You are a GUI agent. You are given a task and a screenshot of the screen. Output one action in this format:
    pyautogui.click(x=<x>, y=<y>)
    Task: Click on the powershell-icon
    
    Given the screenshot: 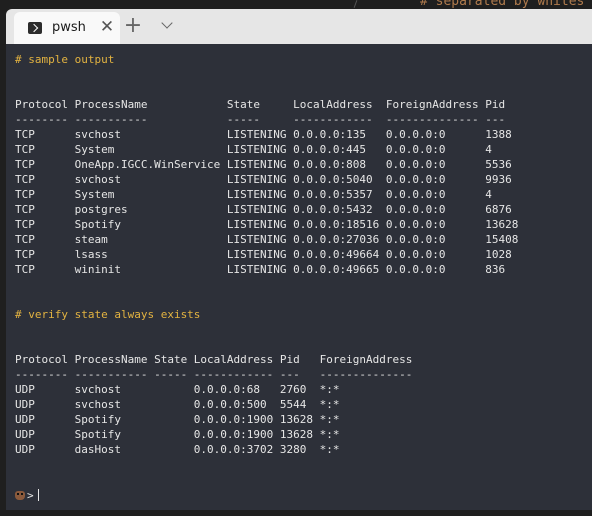 What is the action you would take?
    pyautogui.click(x=35, y=28)
    